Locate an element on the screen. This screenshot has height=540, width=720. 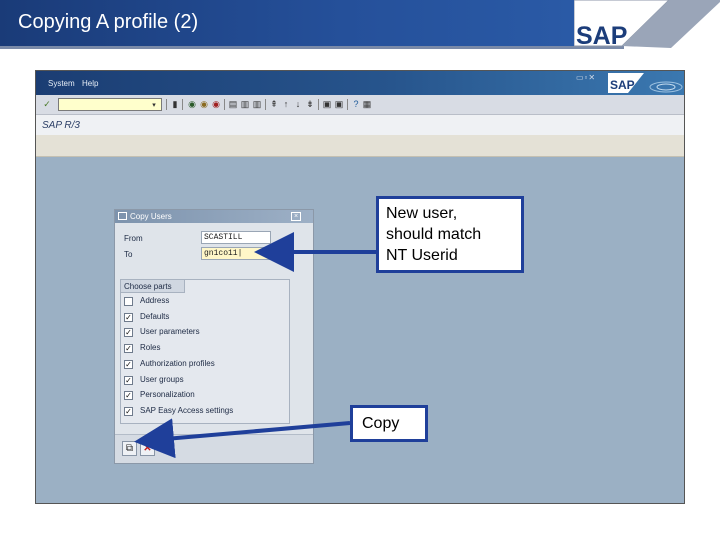
first-page-icon: ⇞ is located at coordinates (274, 104).